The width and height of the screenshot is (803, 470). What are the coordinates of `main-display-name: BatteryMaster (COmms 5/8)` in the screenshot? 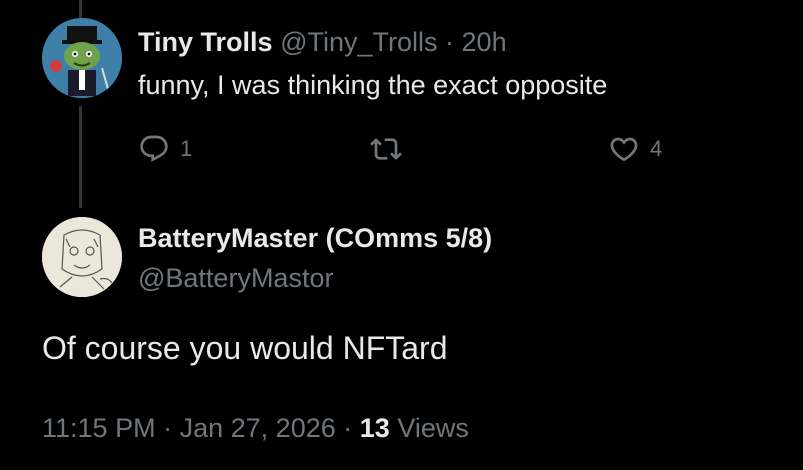 It's located at (315, 238).